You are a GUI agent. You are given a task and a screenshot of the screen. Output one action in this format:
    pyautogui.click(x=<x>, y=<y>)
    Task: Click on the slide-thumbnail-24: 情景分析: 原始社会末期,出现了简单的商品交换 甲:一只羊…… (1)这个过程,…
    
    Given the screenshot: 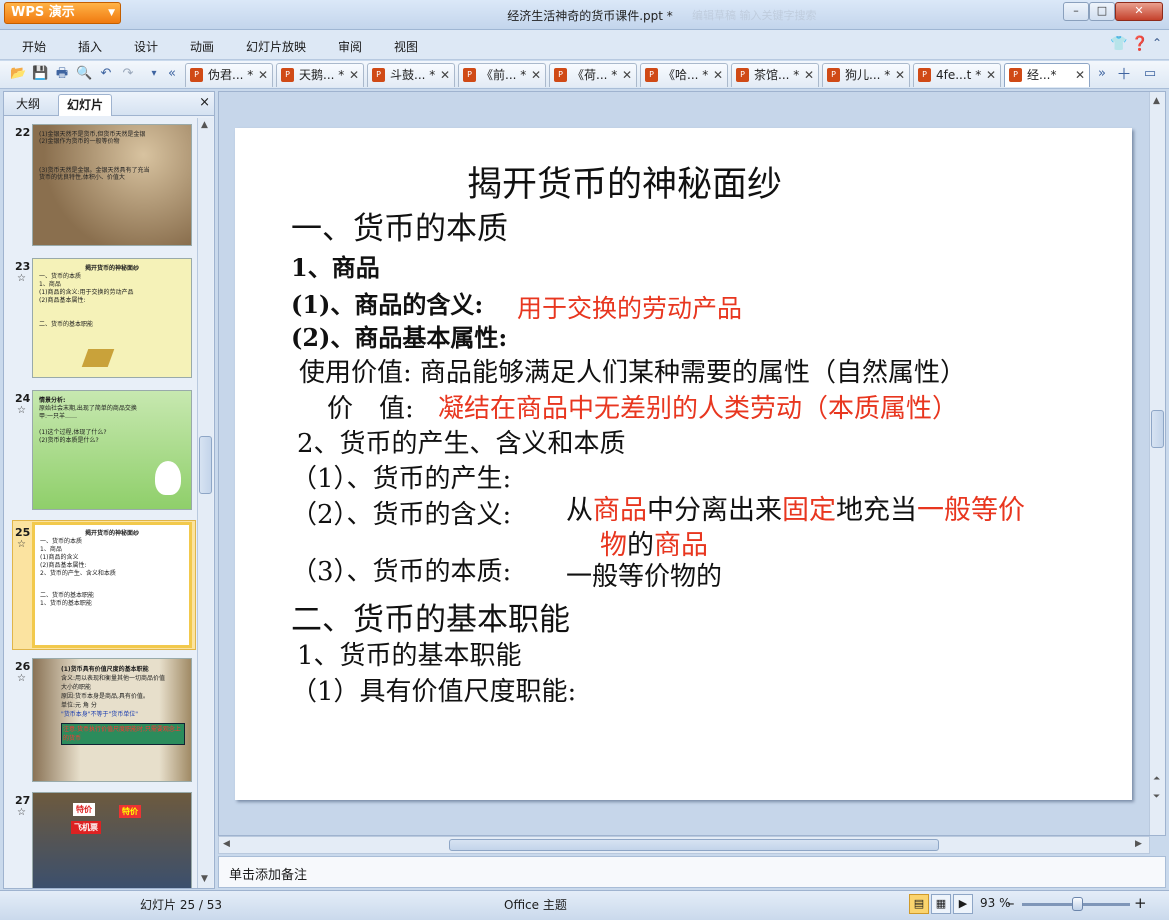 What is the action you would take?
    pyautogui.click(x=112, y=450)
    